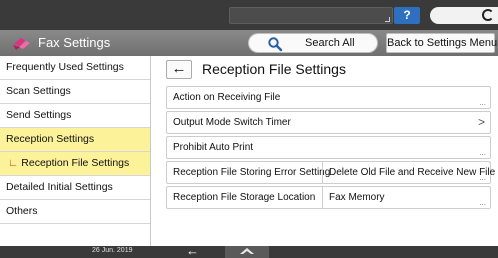 This screenshot has height=258, width=498. I want to click on sidebar-item-frequently-used: Frequently Used Settings, so click(75, 68).